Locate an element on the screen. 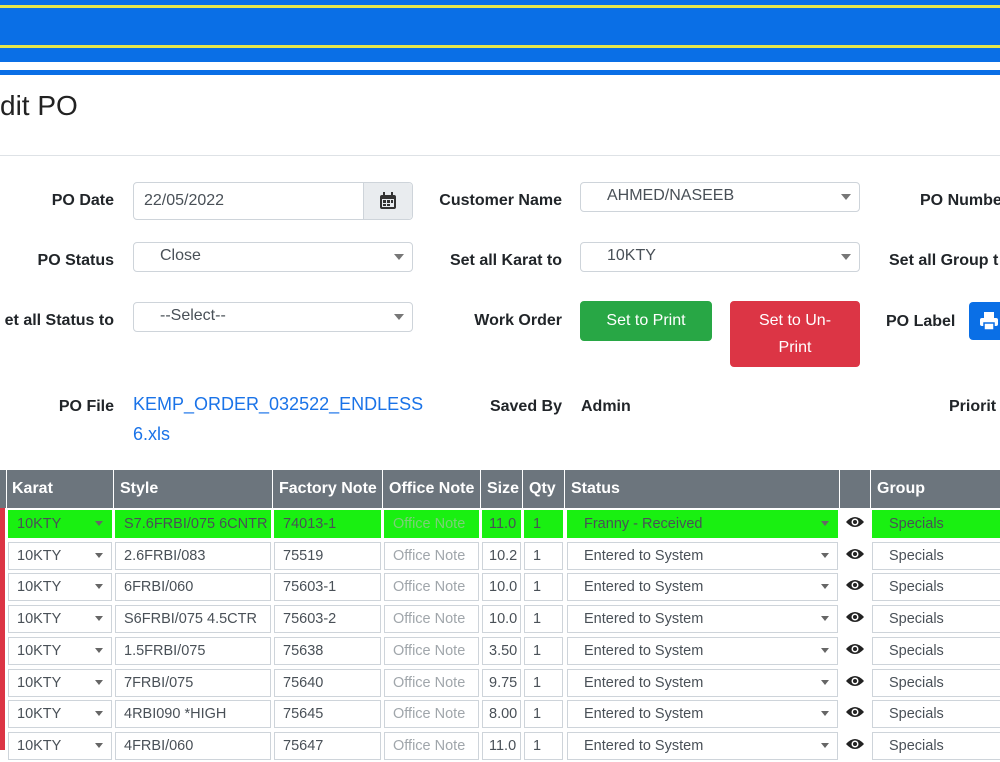 The height and width of the screenshot is (762, 1000). style-input: 4FRBI/060 is located at coordinates (193, 745).